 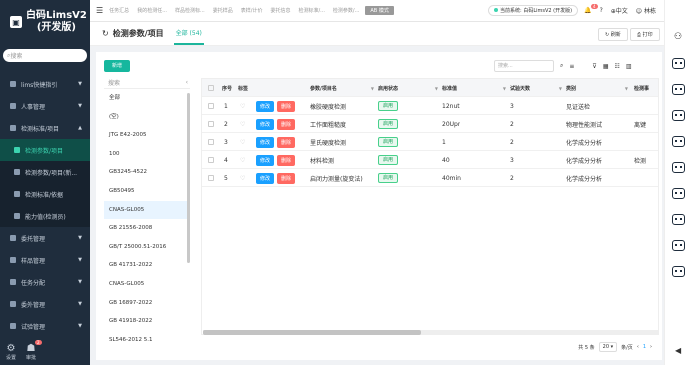 What do you see at coordinates (644, 347) in the screenshot?
I see `page-number: 1` at bounding box center [644, 347].